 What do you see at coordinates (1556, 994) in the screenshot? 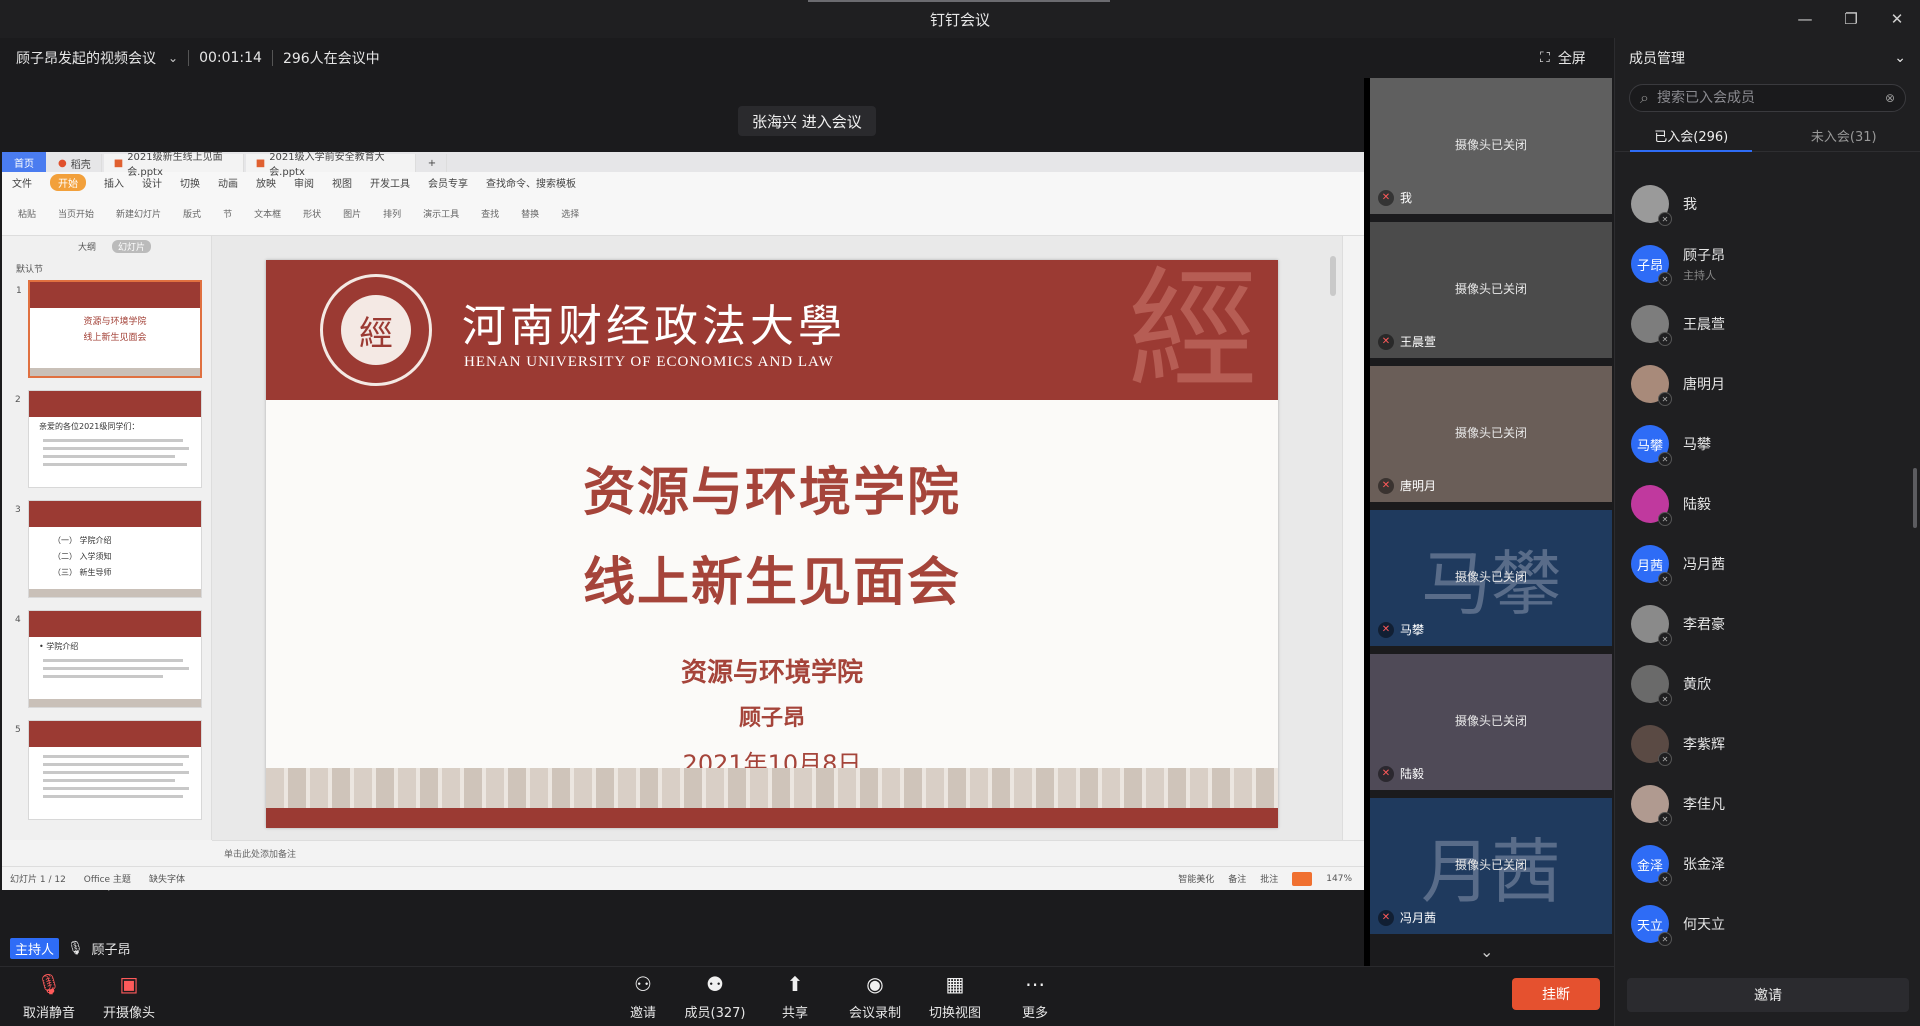
I see `hangup-button: 挂断` at bounding box center [1556, 994].